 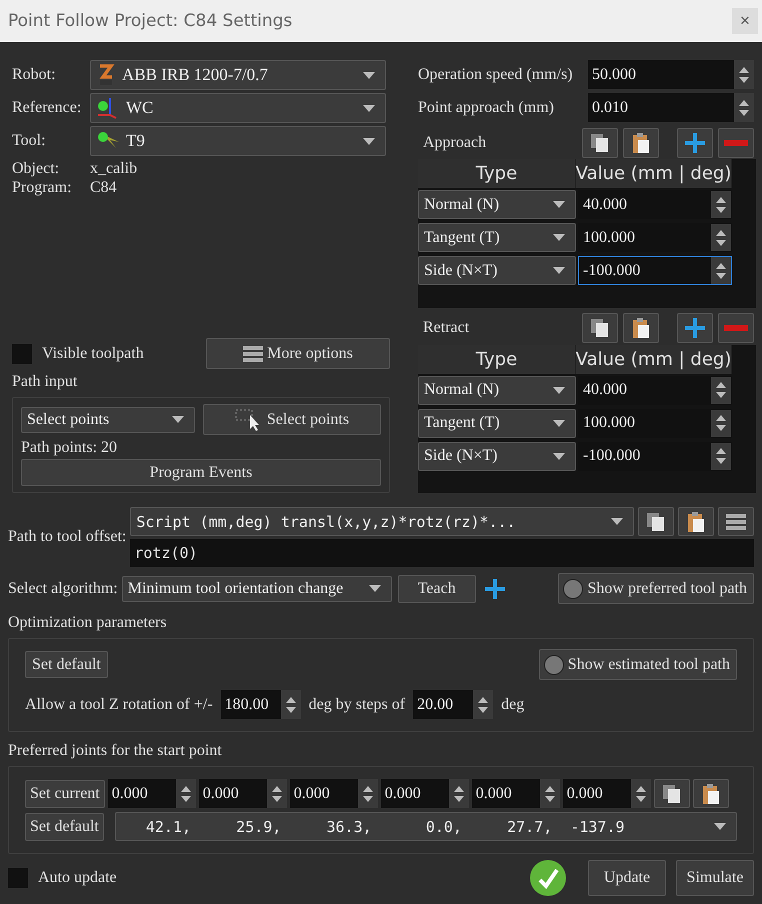 What do you see at coordinates (238, 141) in the screenshot?
I see `dropdown: T9` at bounding box center [238, 141].